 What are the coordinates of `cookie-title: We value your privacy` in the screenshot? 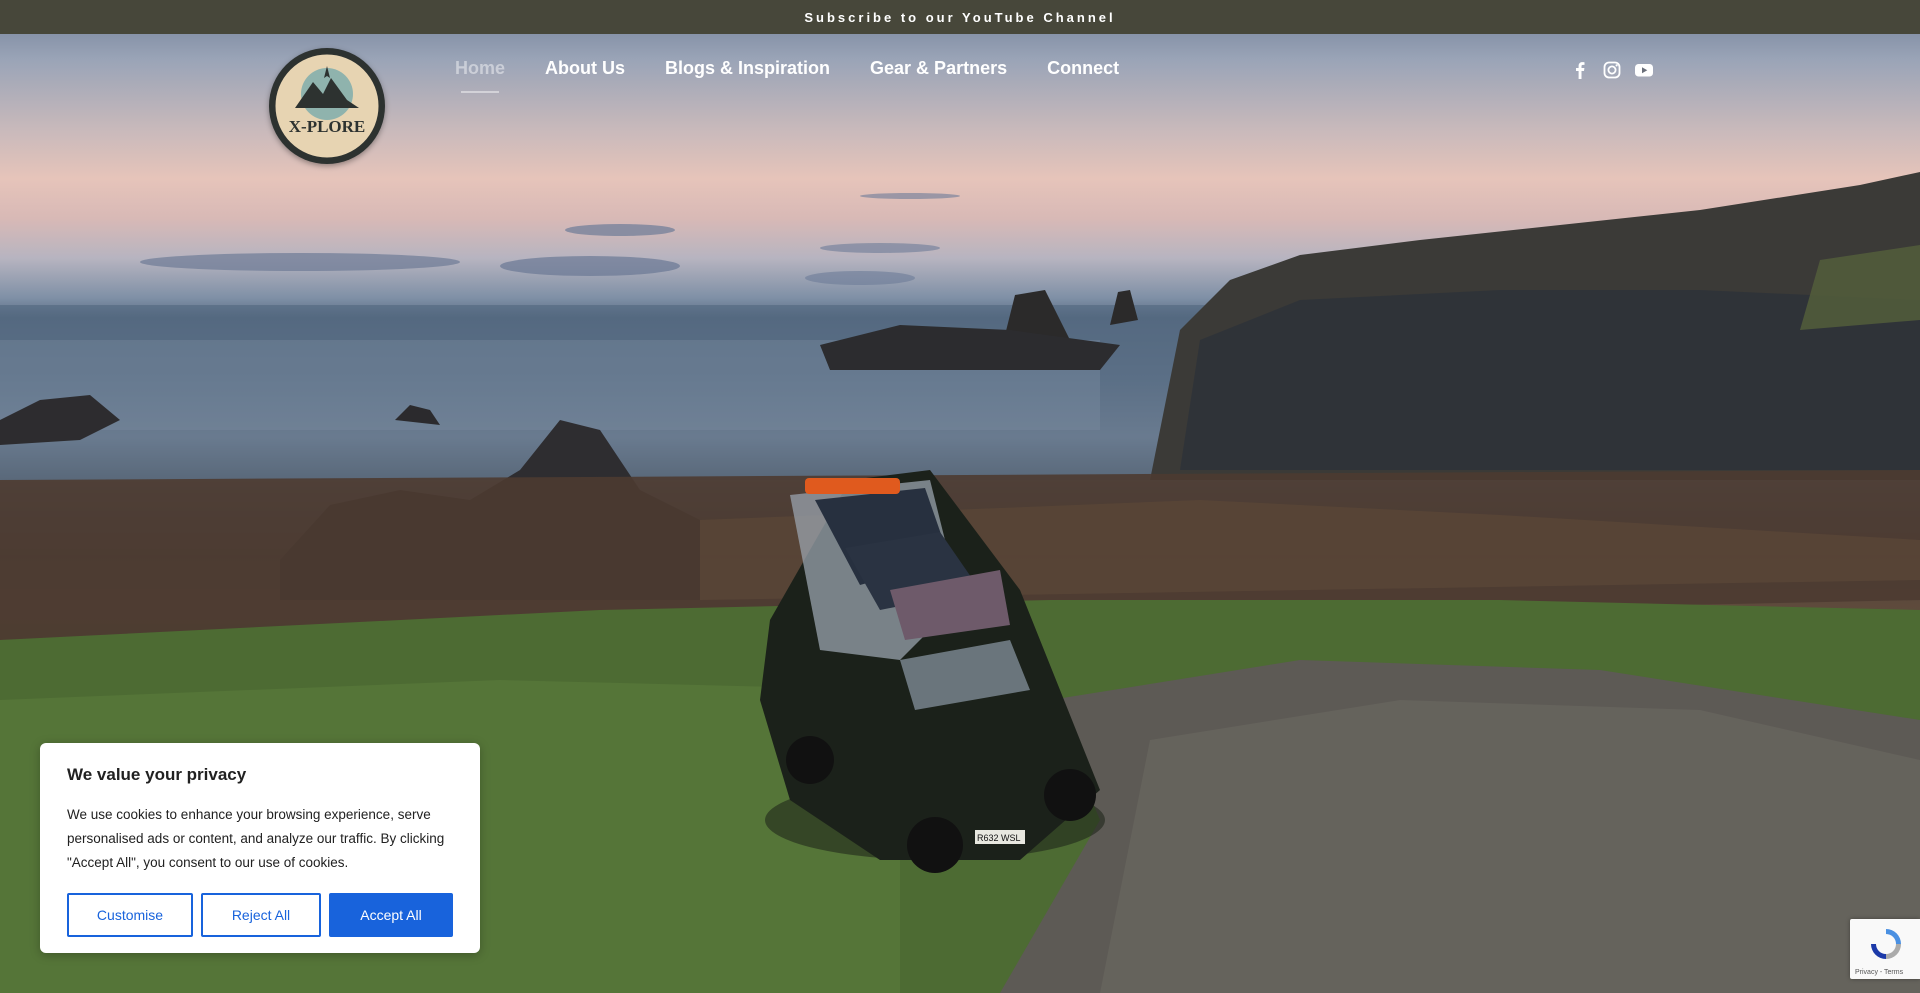 It's located at (157, 774).